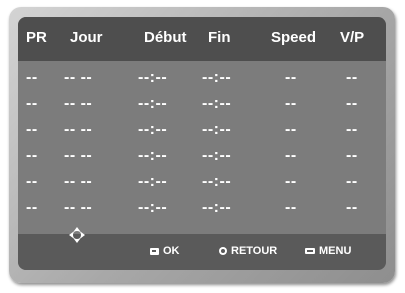 The width and height of the screenshot is (405, 293). I want to click on return-icon, so click(223, 251).